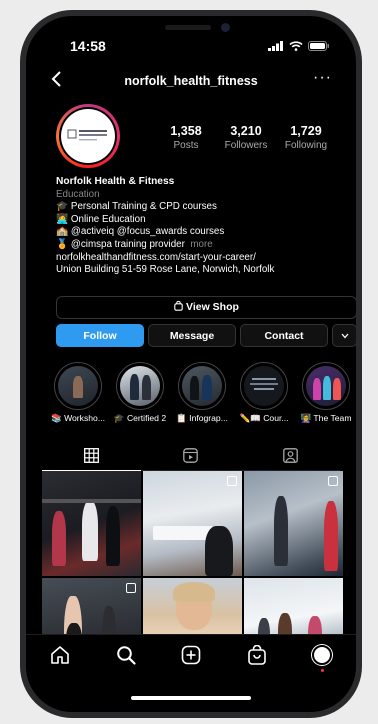 This screenshot has height=724, width=378. I want to click on profile-username: norfolk_health_fitness, so click(191, 81).